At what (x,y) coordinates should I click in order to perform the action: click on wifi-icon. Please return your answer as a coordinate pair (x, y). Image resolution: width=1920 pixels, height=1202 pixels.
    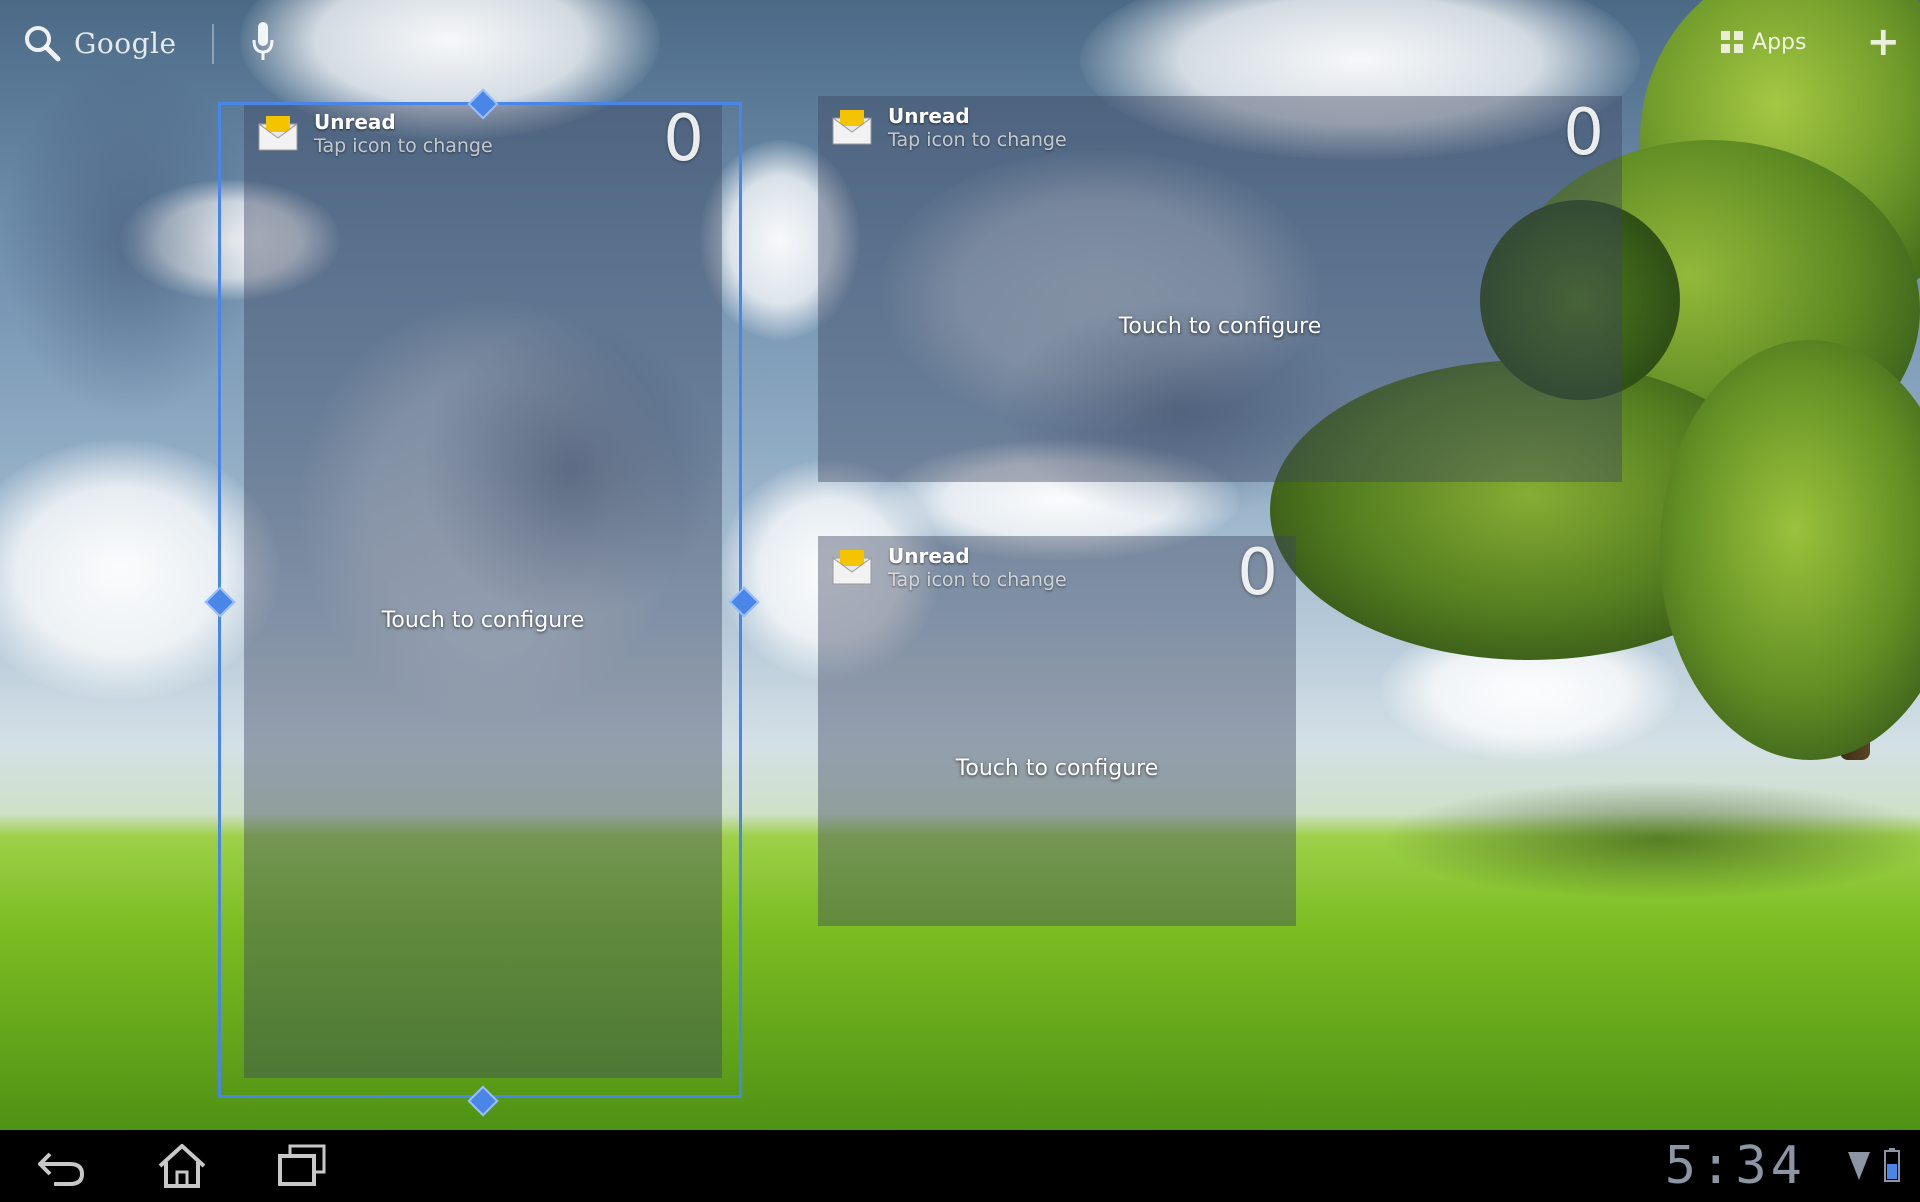
    Looking at the image, I should click on (1859, 1166).